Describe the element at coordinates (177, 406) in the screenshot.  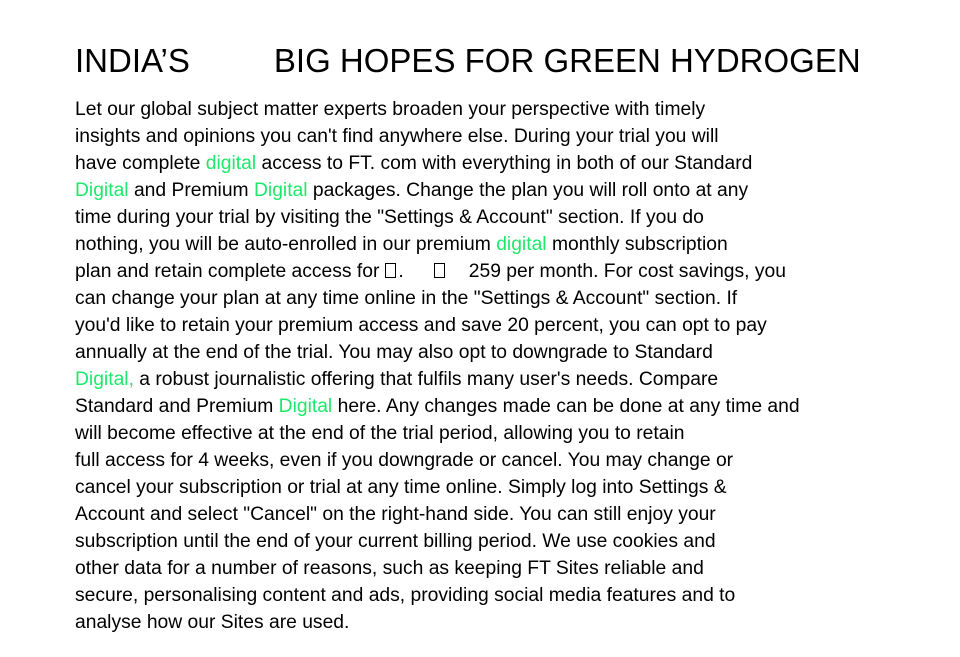
I see `body-text-segment: Standard and Premium` at that location.